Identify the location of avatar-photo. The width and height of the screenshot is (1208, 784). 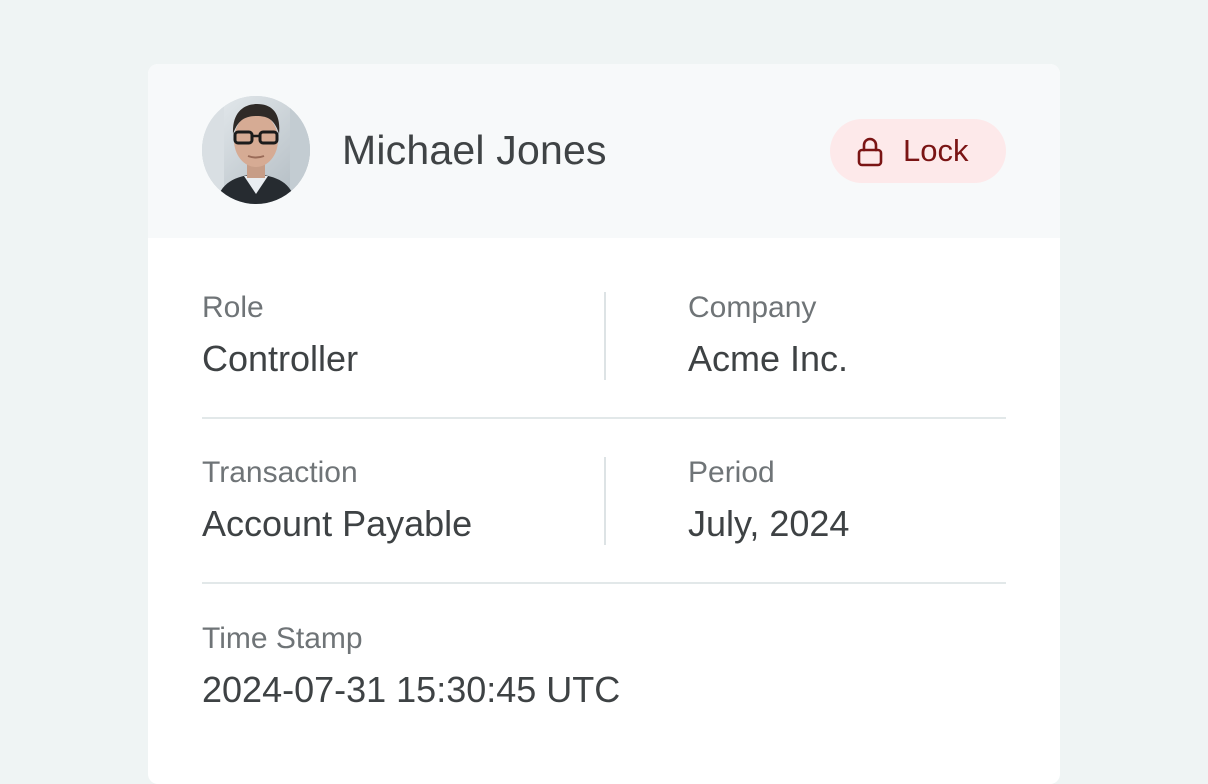
(256, 150).